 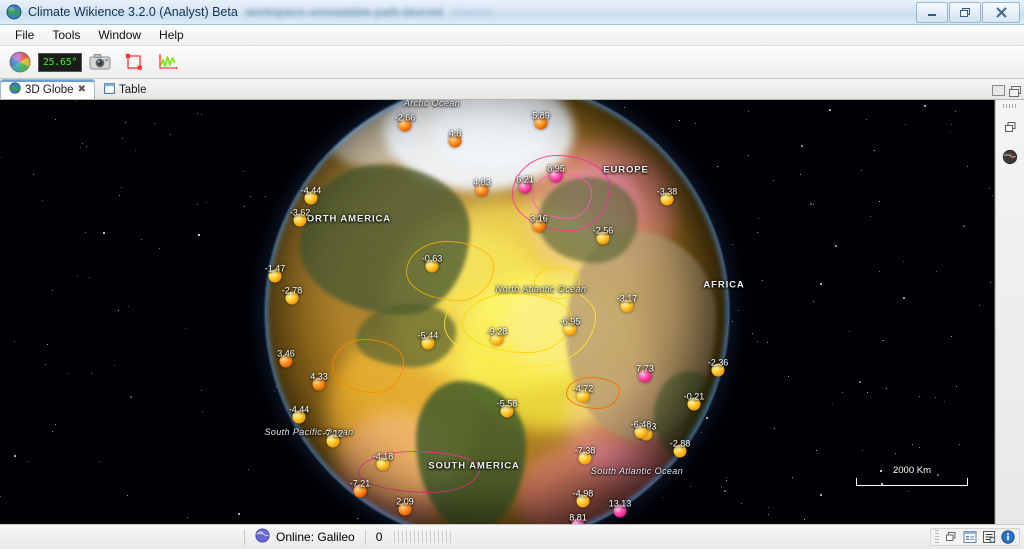 I want to click on window-controls, so click(x=968, y=12).